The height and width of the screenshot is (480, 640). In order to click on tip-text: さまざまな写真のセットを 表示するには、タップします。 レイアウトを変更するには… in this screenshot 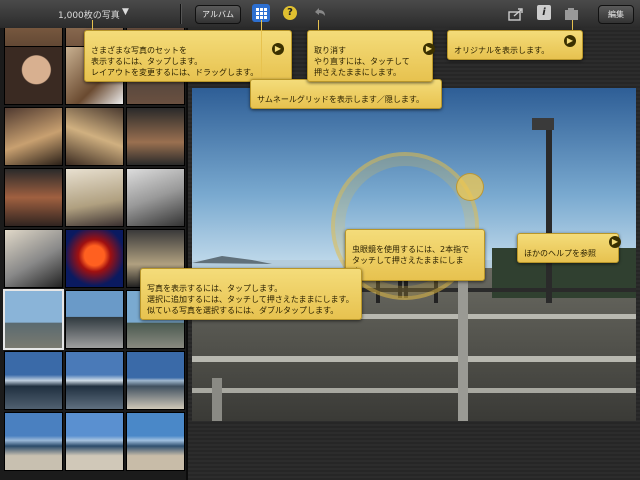, I will do `click(175, 61)`.